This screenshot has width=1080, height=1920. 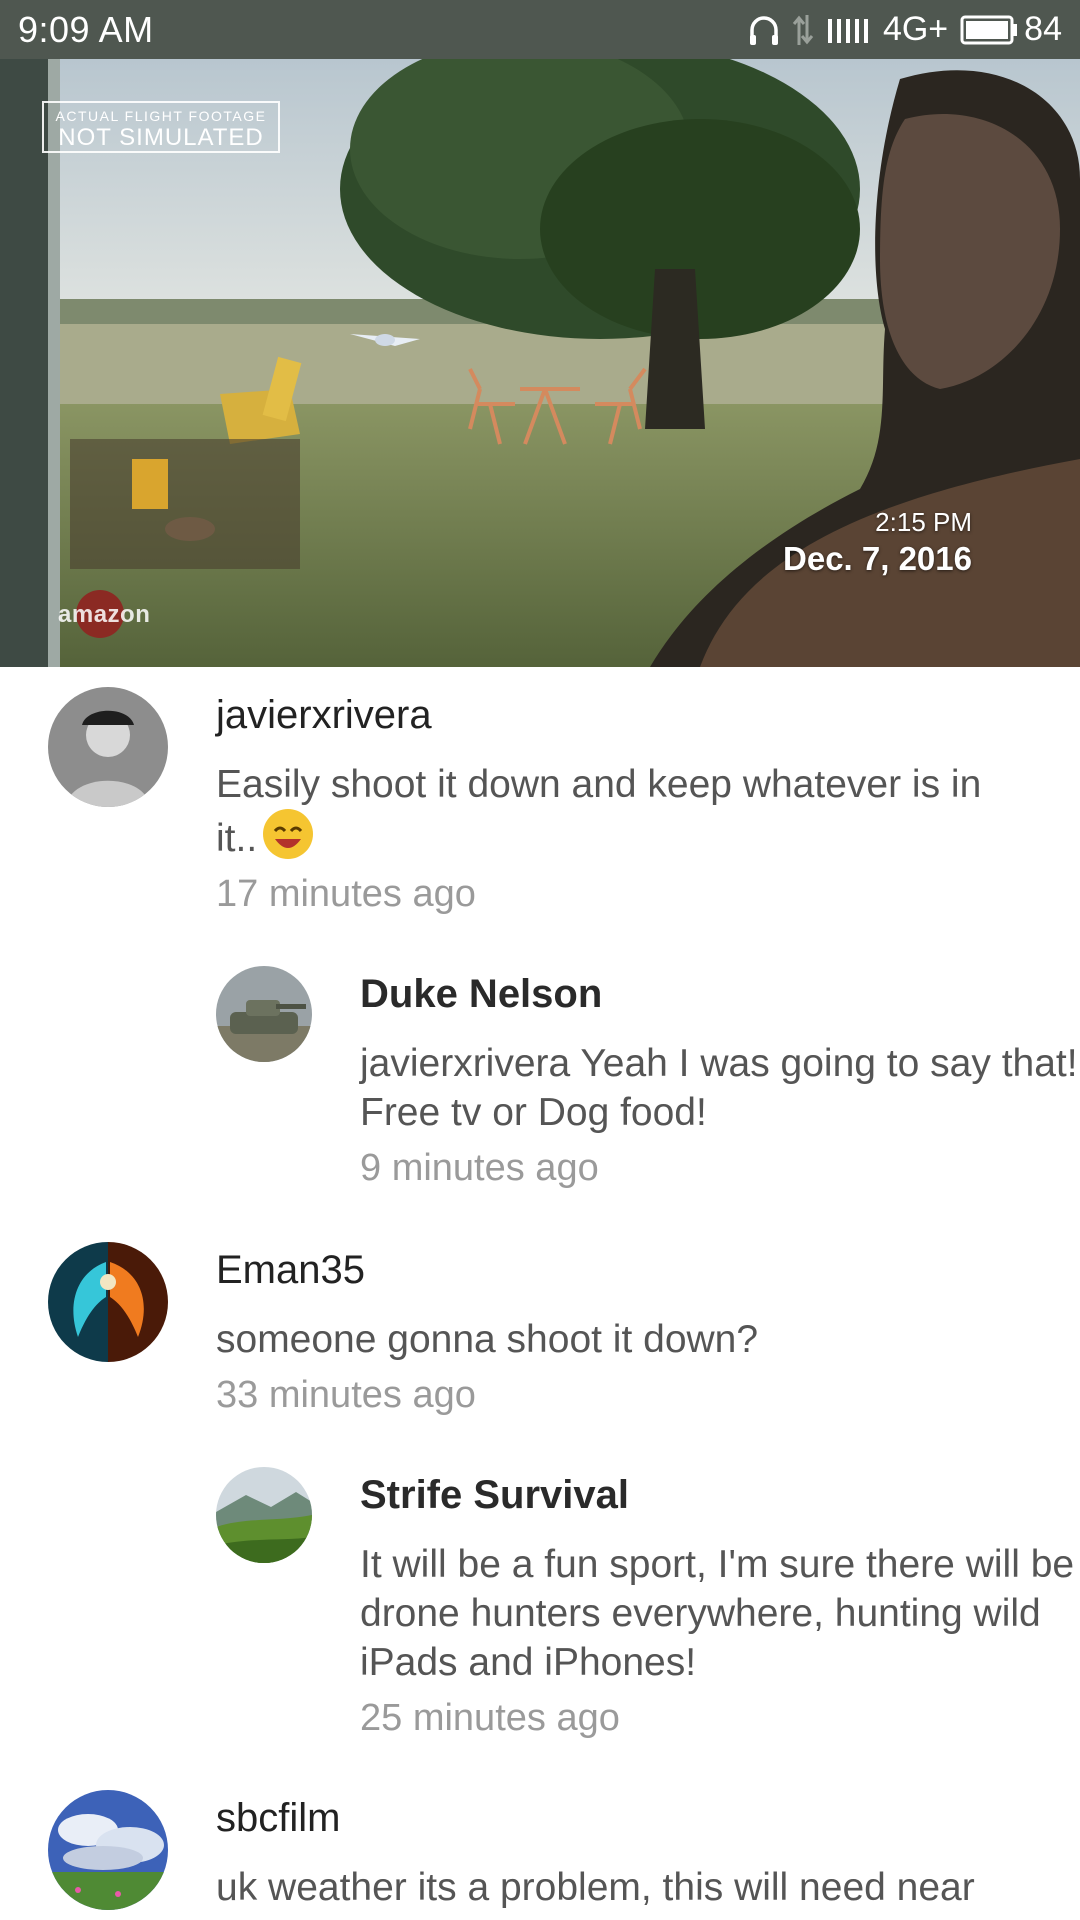 What do you see at coordinates (923, 522) in the screenshot?
I see `video-time: 2:15 PM` at bounding box center [923, 522].